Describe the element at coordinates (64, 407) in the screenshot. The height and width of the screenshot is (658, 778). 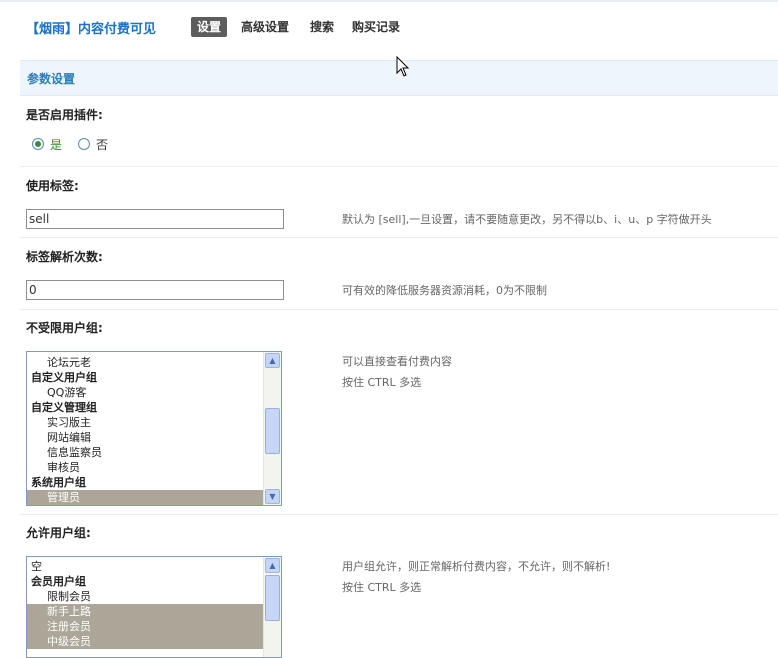
I see `list-option-group: 自定义管理组` at that location.